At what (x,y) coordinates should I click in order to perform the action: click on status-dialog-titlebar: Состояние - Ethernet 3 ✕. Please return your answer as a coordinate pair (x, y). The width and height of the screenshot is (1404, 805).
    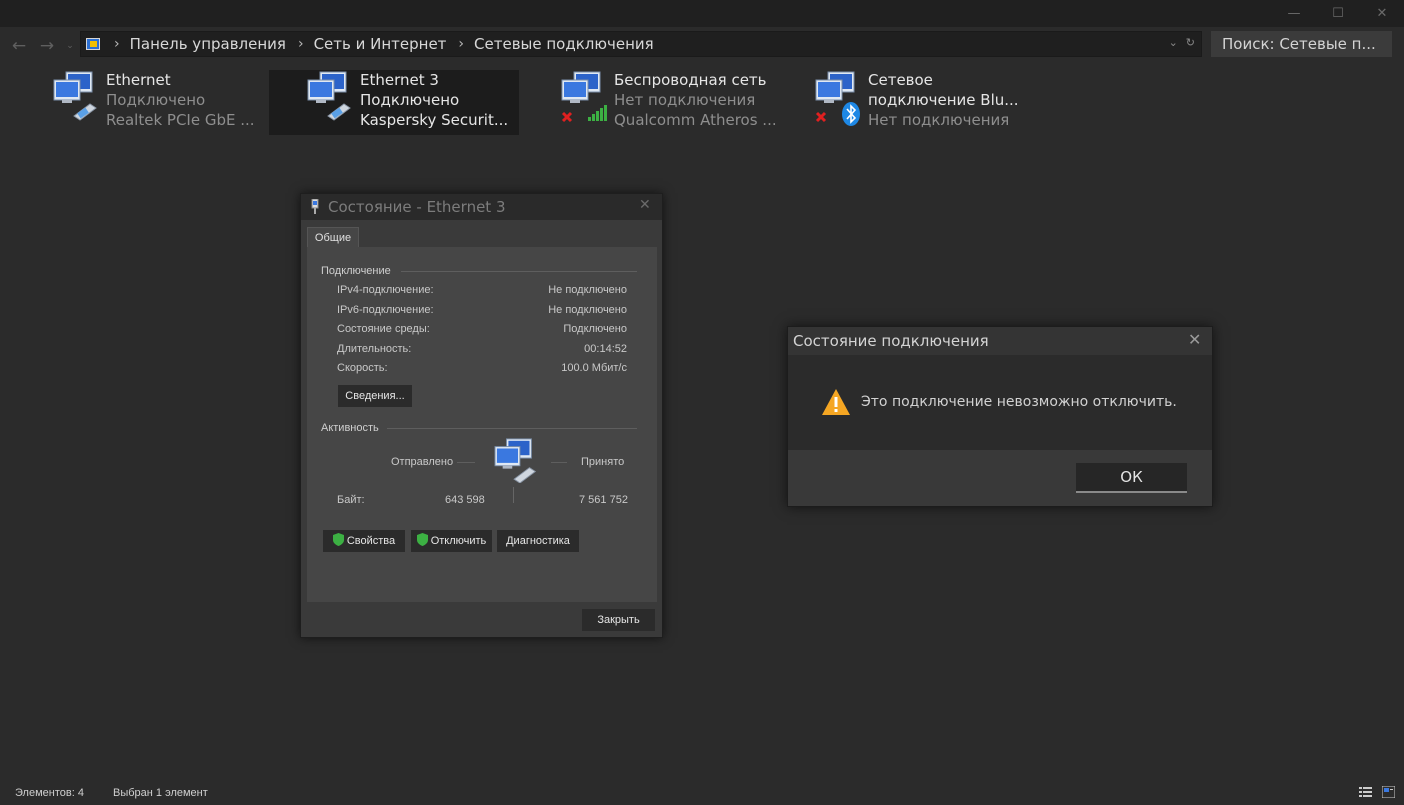
    Looking at the image, I should click on (481, 207).